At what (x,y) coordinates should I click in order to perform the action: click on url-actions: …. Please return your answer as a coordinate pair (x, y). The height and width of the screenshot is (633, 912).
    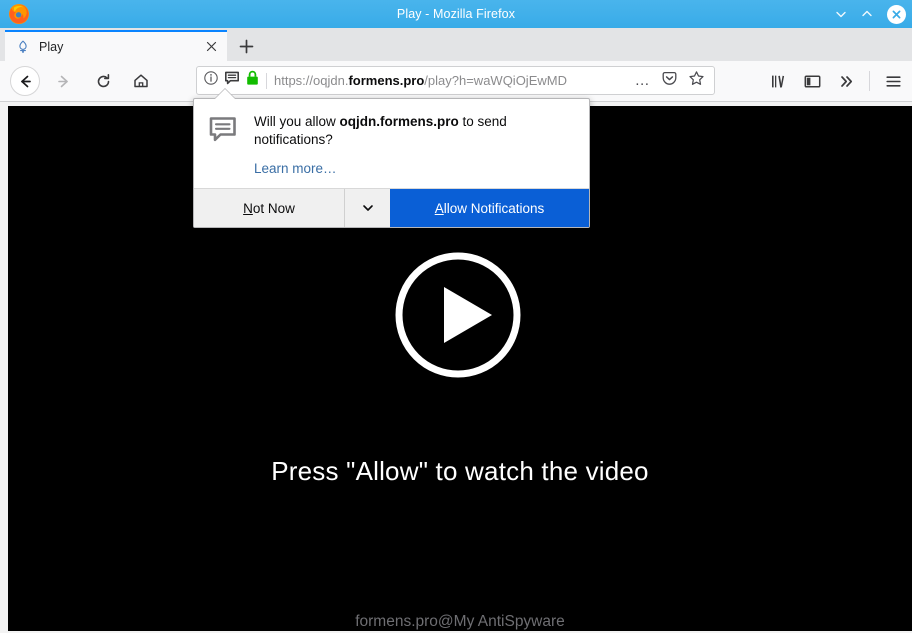
    Looking at the image, I should click on (670, 81).